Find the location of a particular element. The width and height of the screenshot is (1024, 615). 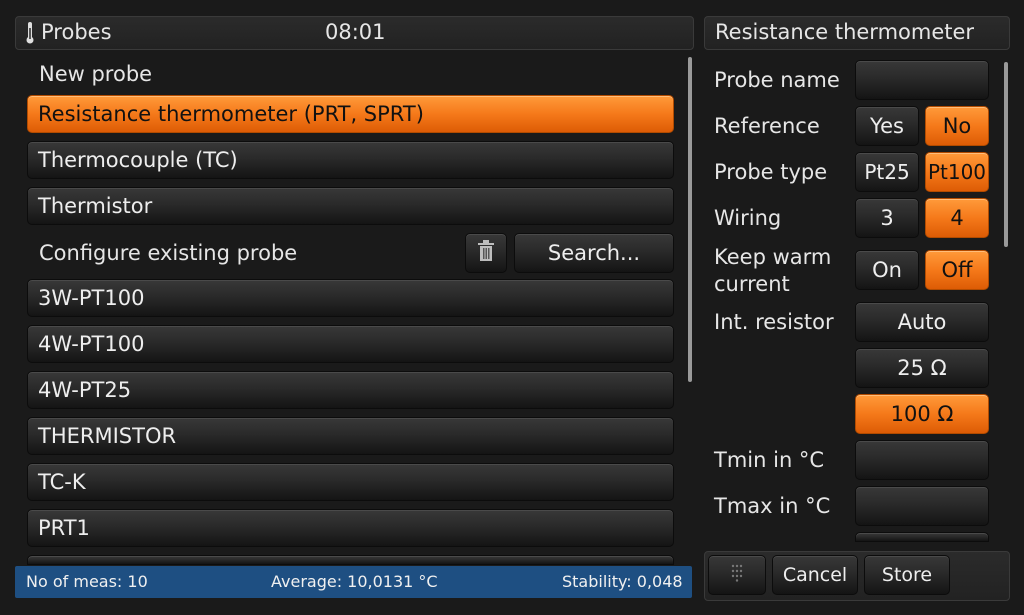

new-probe-thermocouple: Thermocouple (TC) is located at coordinates (350, 160).